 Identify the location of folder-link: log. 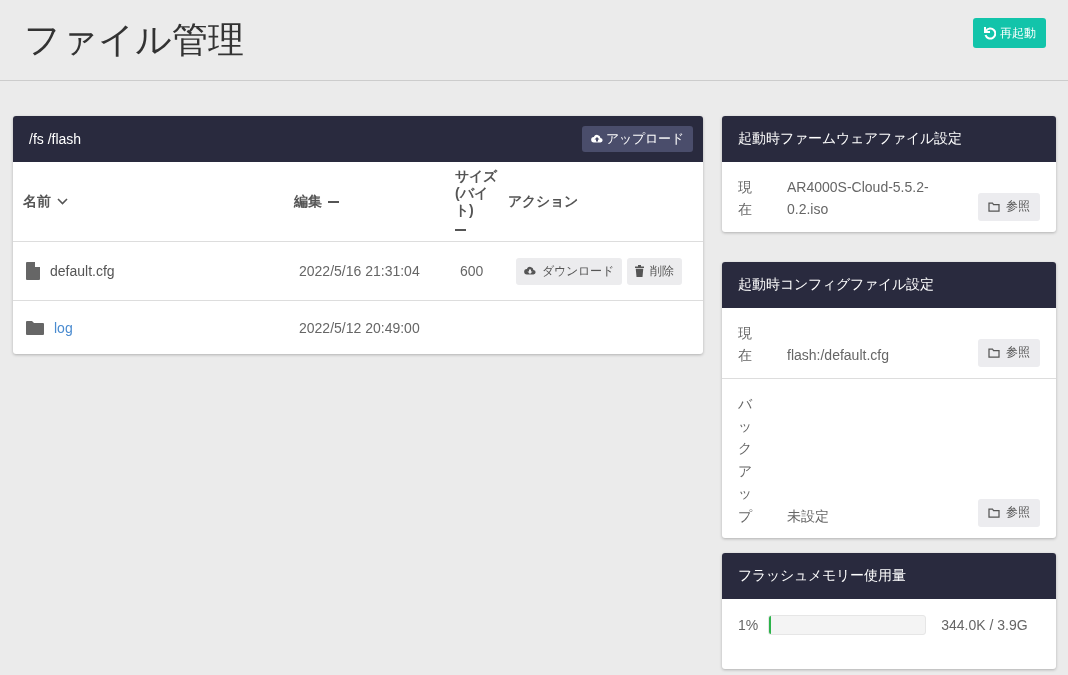
(63, 327).